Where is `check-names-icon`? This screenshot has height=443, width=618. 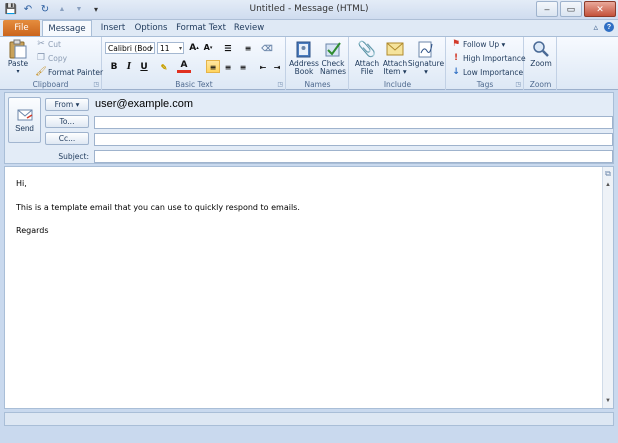 check-names-icon is located at coordinates (333, 49).